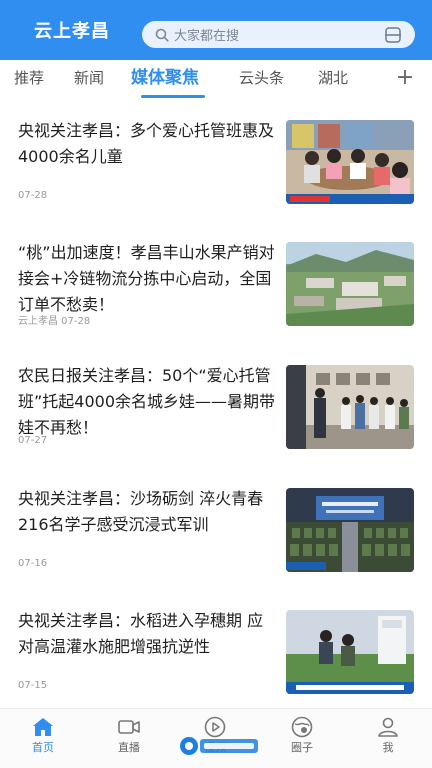 This screenshot has height=768, width=432. I want to click on user-icon, so click(388, 727).